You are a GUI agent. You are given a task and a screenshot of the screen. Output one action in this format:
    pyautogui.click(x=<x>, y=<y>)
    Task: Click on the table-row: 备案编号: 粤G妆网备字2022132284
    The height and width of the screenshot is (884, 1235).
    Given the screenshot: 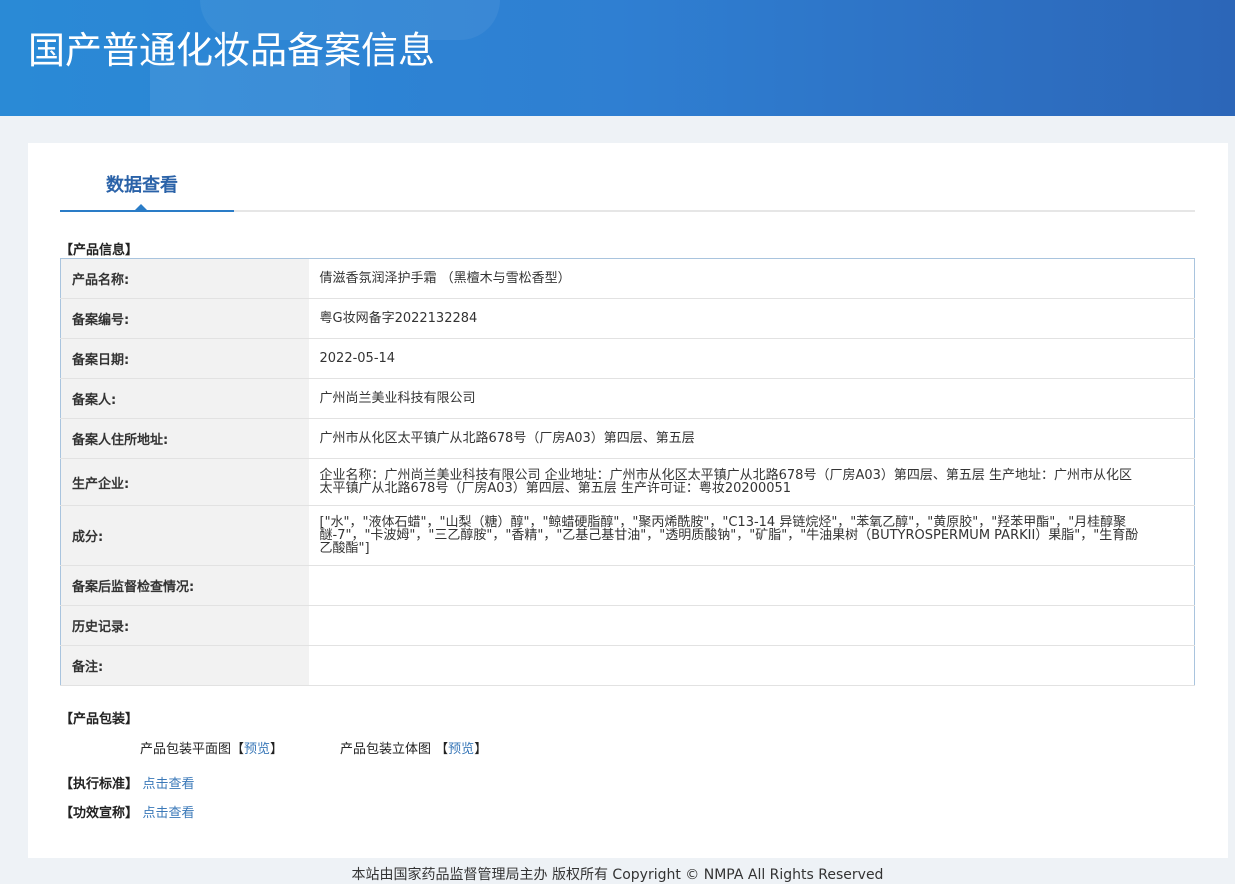 What is the action you would take?
    pyautogui.click(x=627, y=318)
    